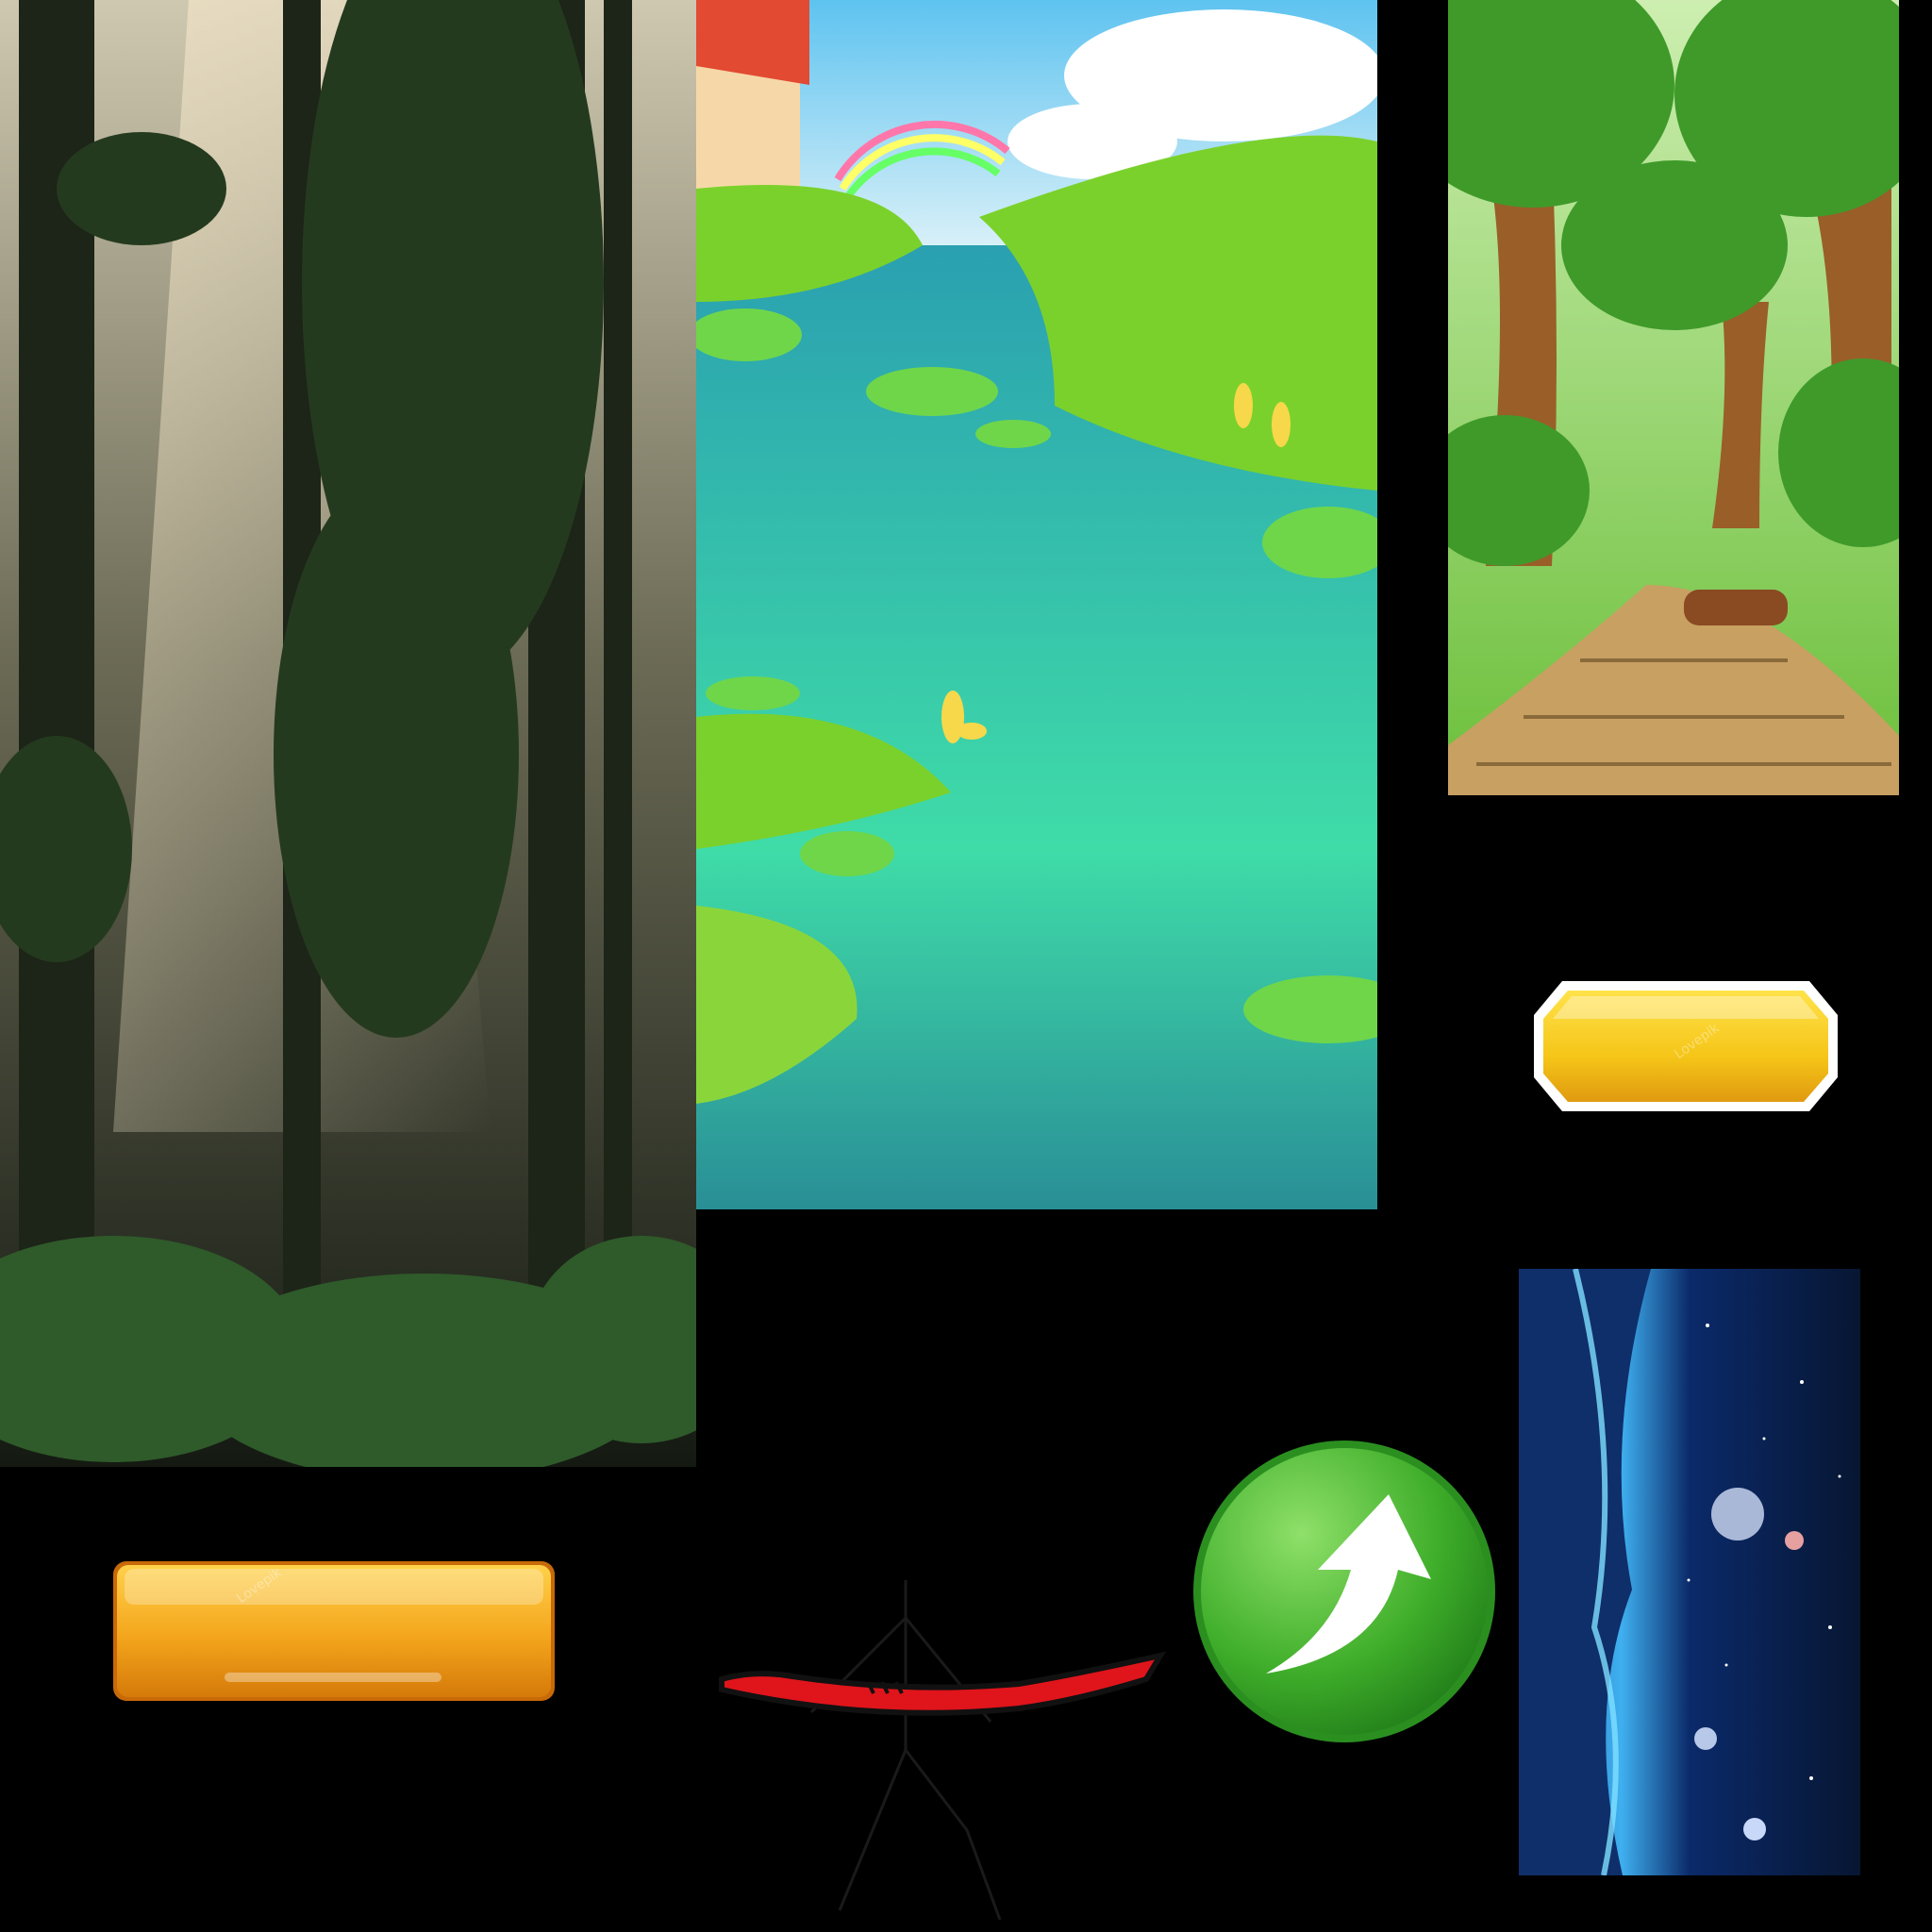 The image size is (1932, 1932). Describe the element at coordinates (334, 1631) in the screenshot. I see `orange-rectangle-button: Lovepik` at that location.